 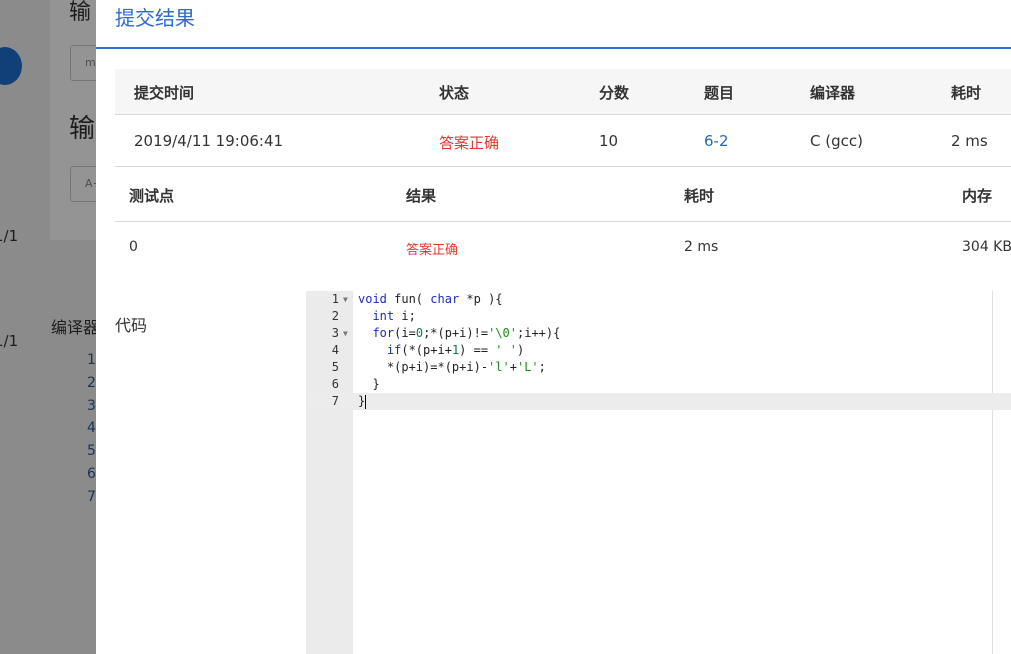 What do you see at coordinates (658, 299) in the screenshot?
I see `code-line: 1 ▼ void fun( char *p ){` at bounding box center [658, 299].